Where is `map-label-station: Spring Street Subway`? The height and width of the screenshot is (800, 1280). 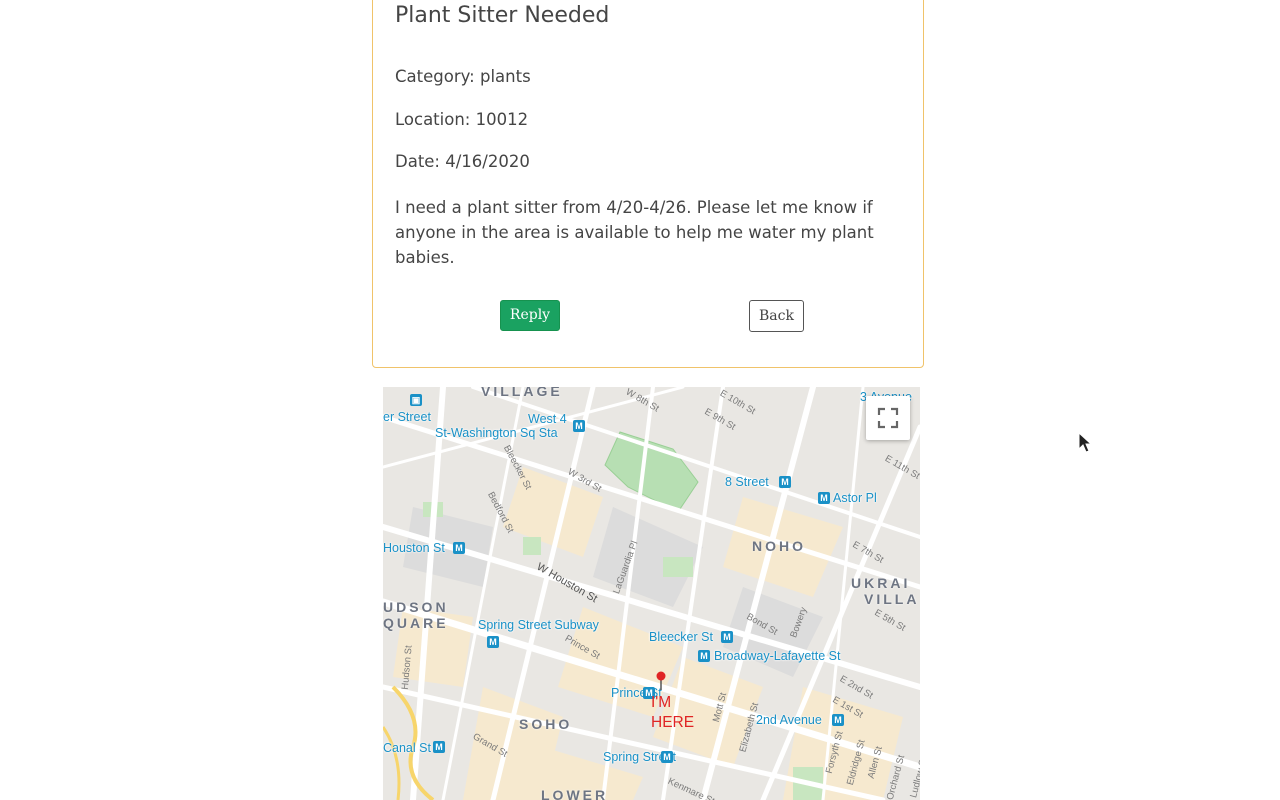
map-label-station: Spring Street Subway is located at coordinates (538, 625).